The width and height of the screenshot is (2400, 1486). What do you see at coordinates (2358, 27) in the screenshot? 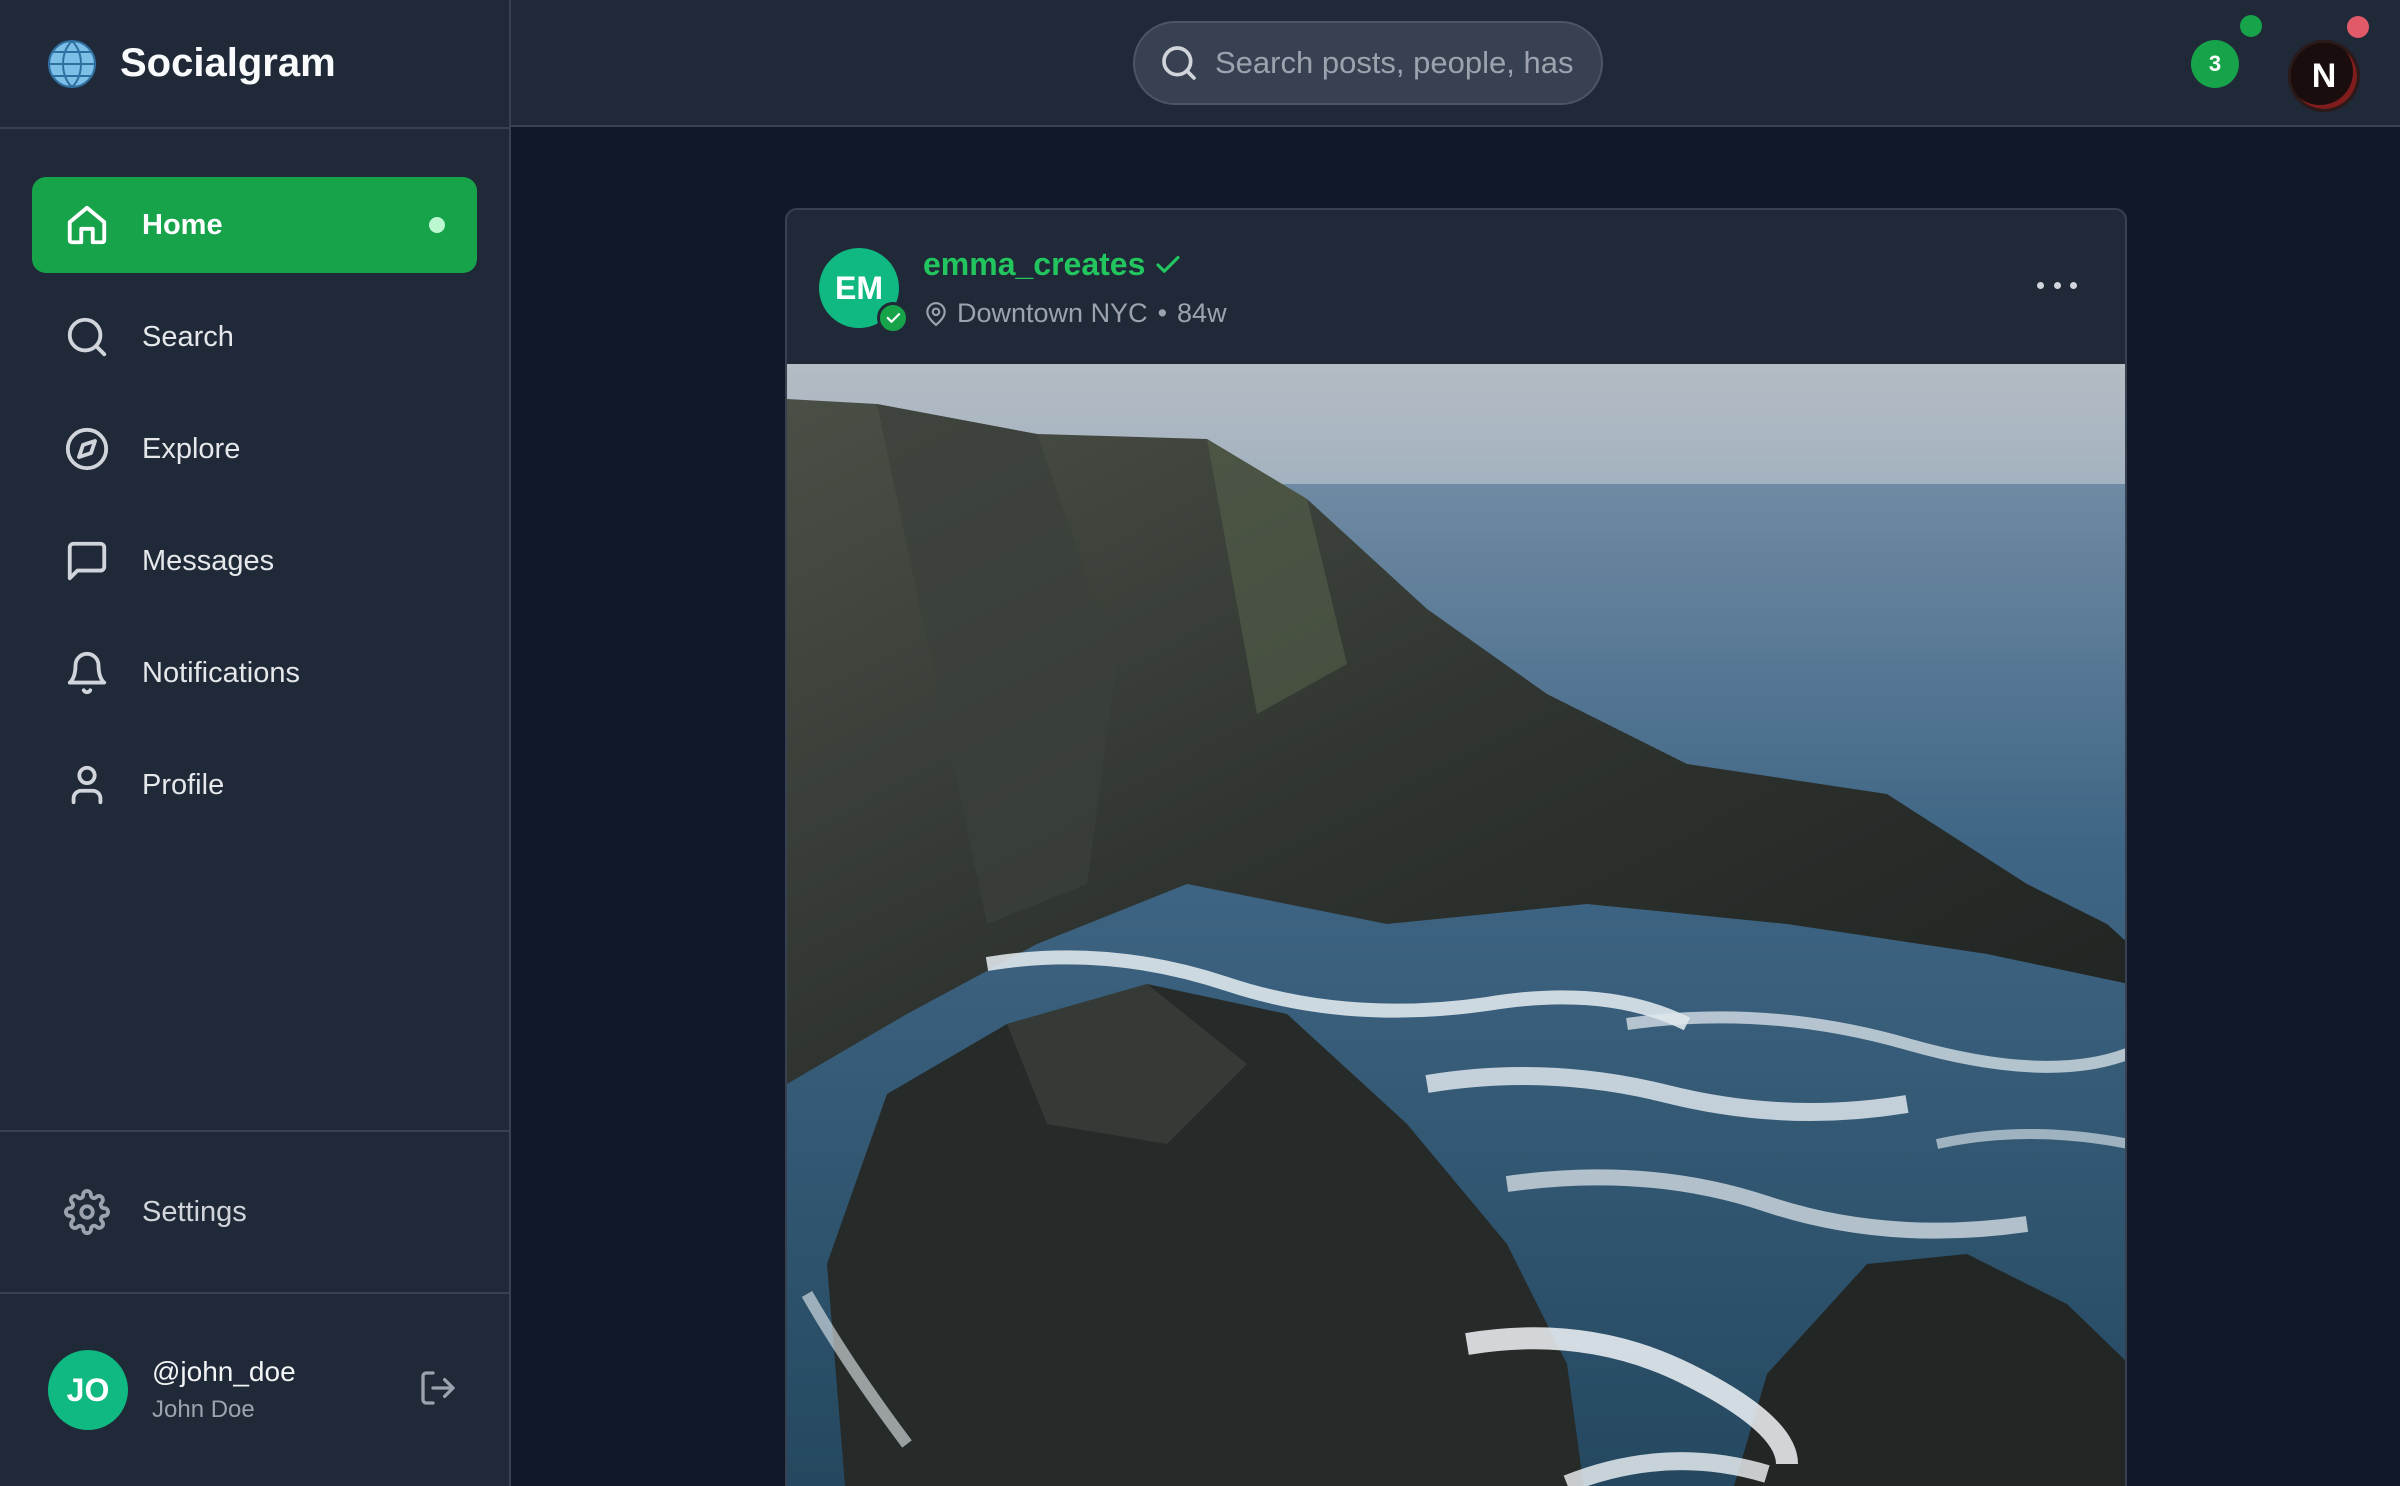
I see `status-dot` at bounding box center [2358, 27].